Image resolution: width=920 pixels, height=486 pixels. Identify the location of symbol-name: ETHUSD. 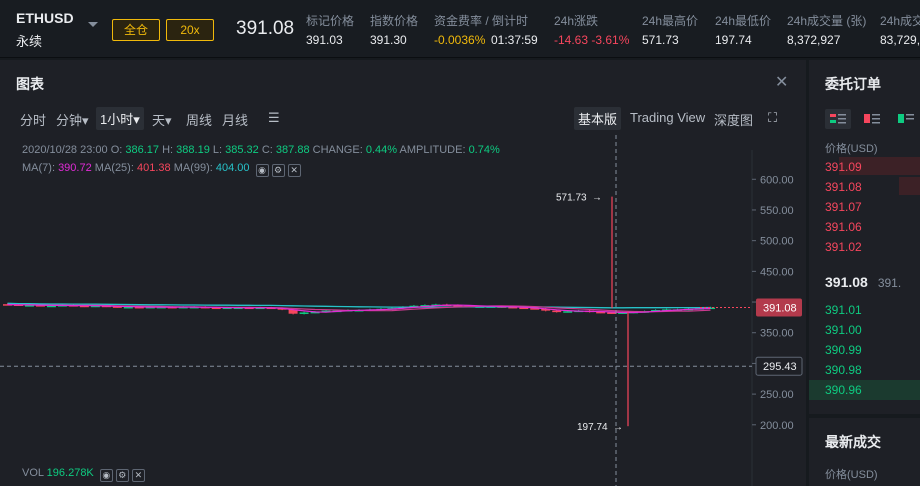
(45, 18).